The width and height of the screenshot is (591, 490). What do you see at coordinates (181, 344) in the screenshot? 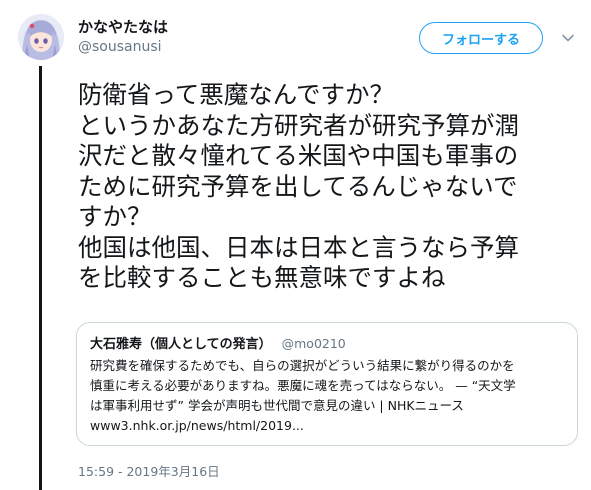
I see `quoted-display-name: 大石雅寿（個人としての発言）` at bounding box center [181, 344].